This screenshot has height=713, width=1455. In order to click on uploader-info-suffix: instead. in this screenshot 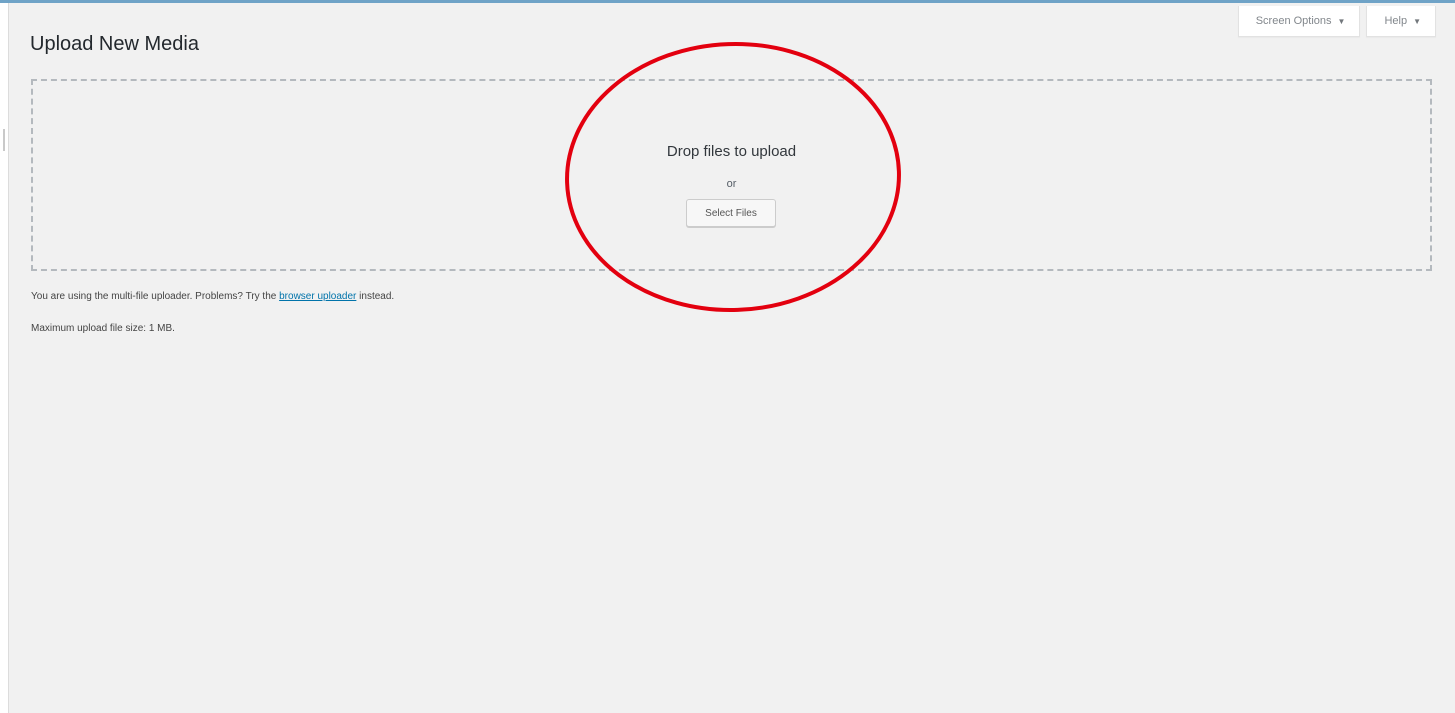, I will do `click(377, 296)`.